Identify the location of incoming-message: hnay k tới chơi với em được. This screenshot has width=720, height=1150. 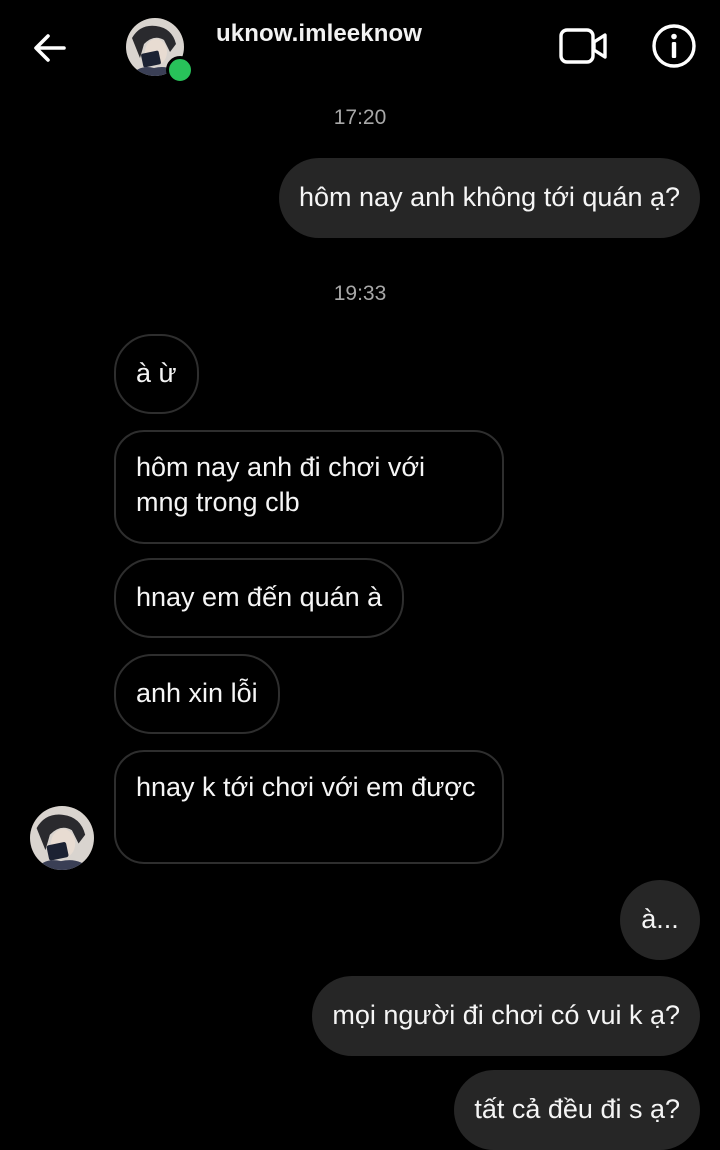
(309, 807).